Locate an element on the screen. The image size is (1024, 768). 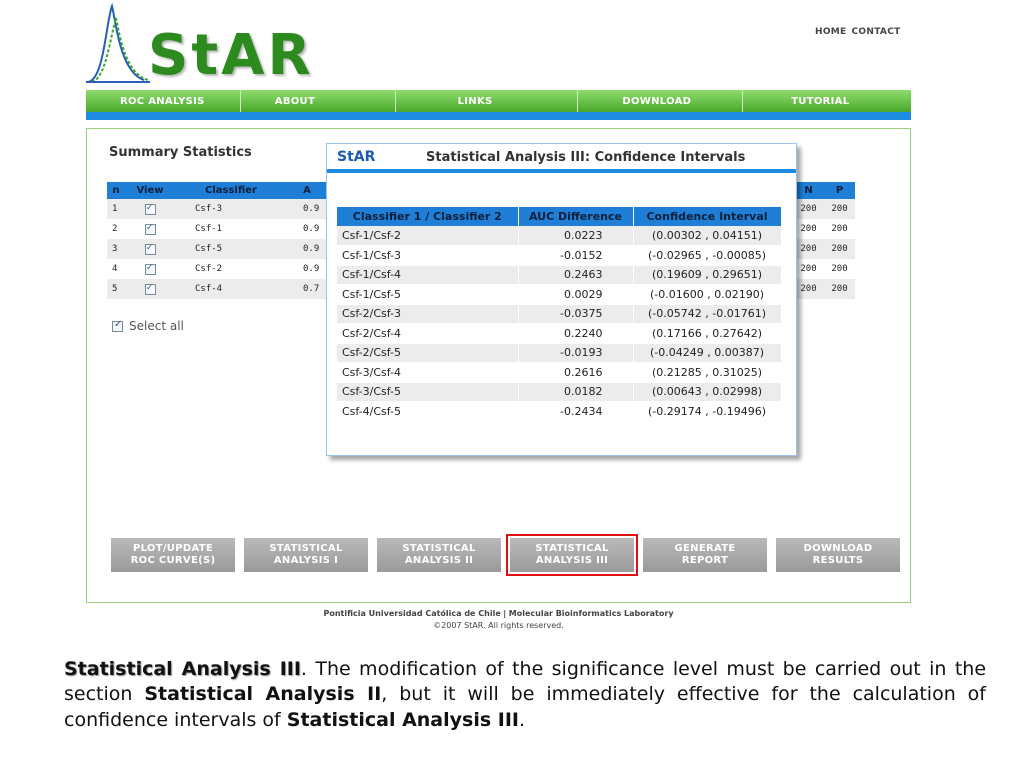
select-all: Select all is located at coordinates (148, 326).